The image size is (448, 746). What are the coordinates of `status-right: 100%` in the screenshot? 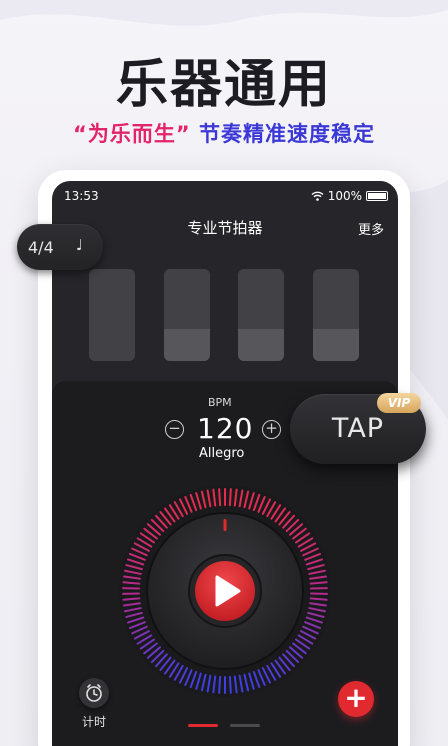 It's located at (349, 196).